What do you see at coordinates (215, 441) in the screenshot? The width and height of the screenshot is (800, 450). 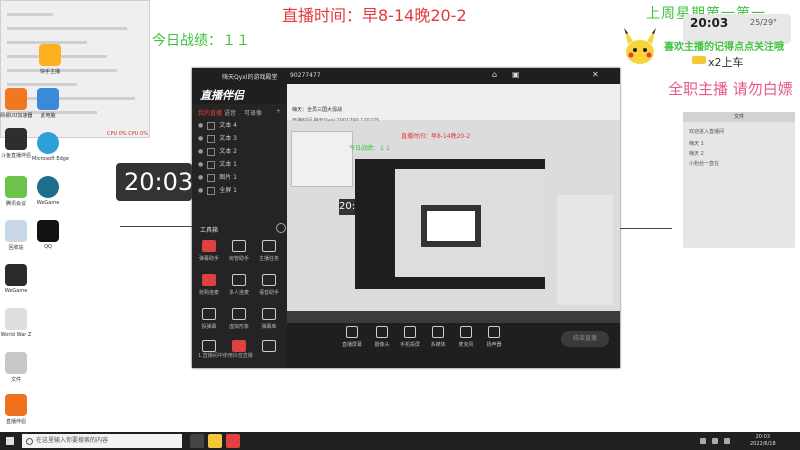 I see `explorer-icon` at bounding box center [215, 441].